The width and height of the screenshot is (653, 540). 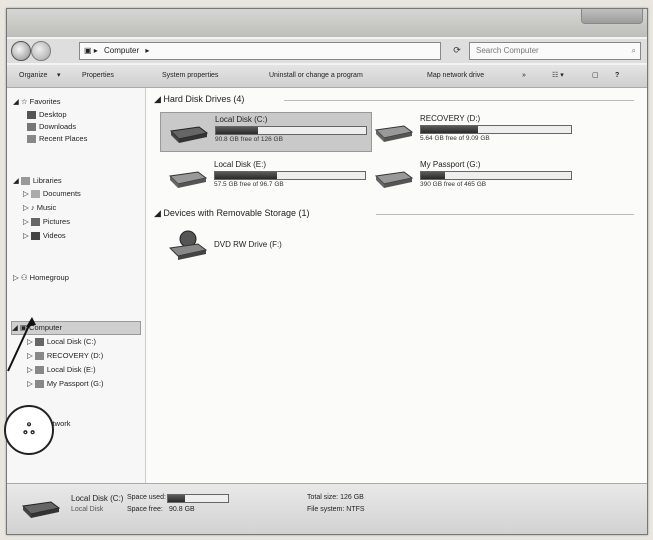 What do you see at coordinates (35, 222) in the screenshot?
I see `pictures-icon` at bounding box center [35, 222].